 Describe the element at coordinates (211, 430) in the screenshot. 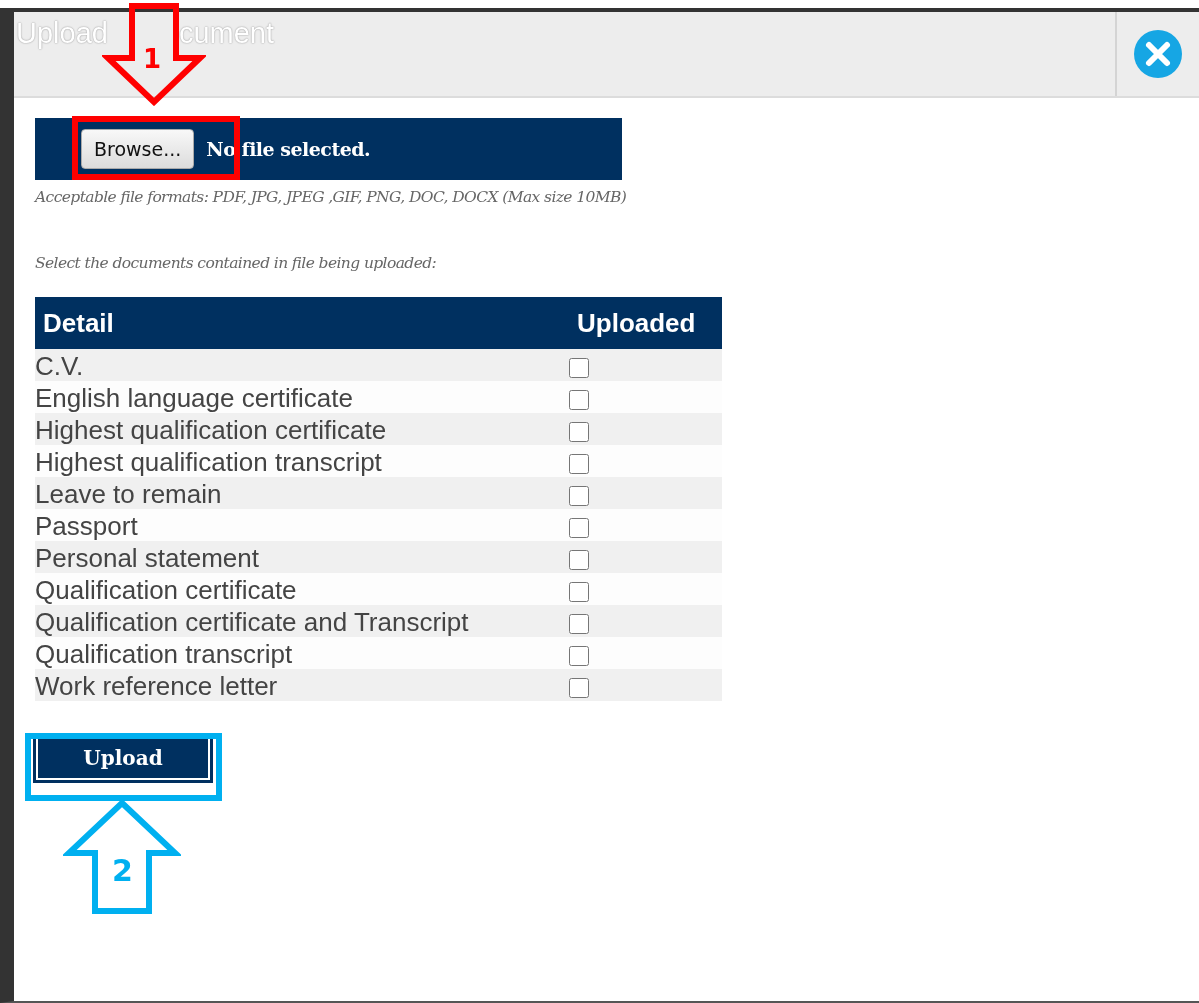

I see `document-name: Highest qualification certificate` at that location.